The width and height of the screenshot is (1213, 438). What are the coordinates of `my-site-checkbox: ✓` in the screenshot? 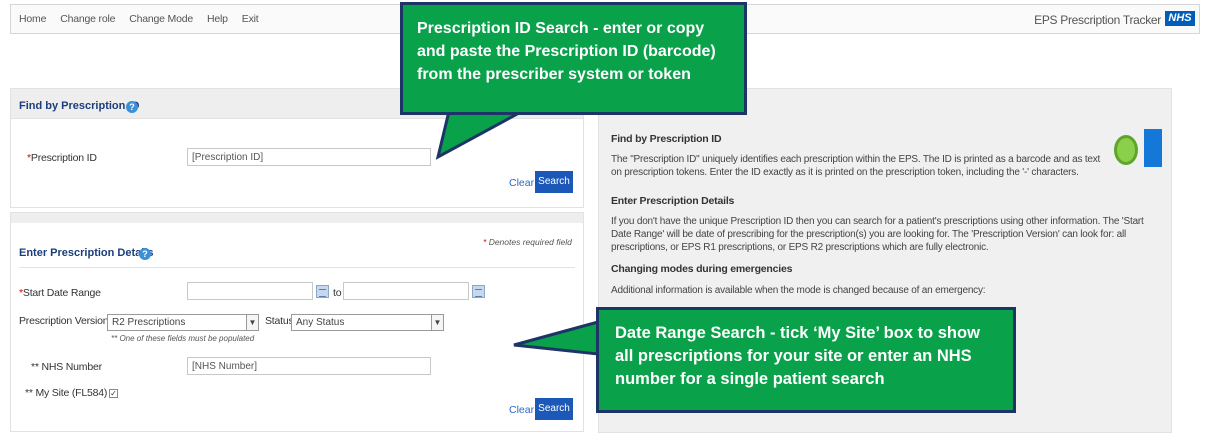 It's located at (113, 393).